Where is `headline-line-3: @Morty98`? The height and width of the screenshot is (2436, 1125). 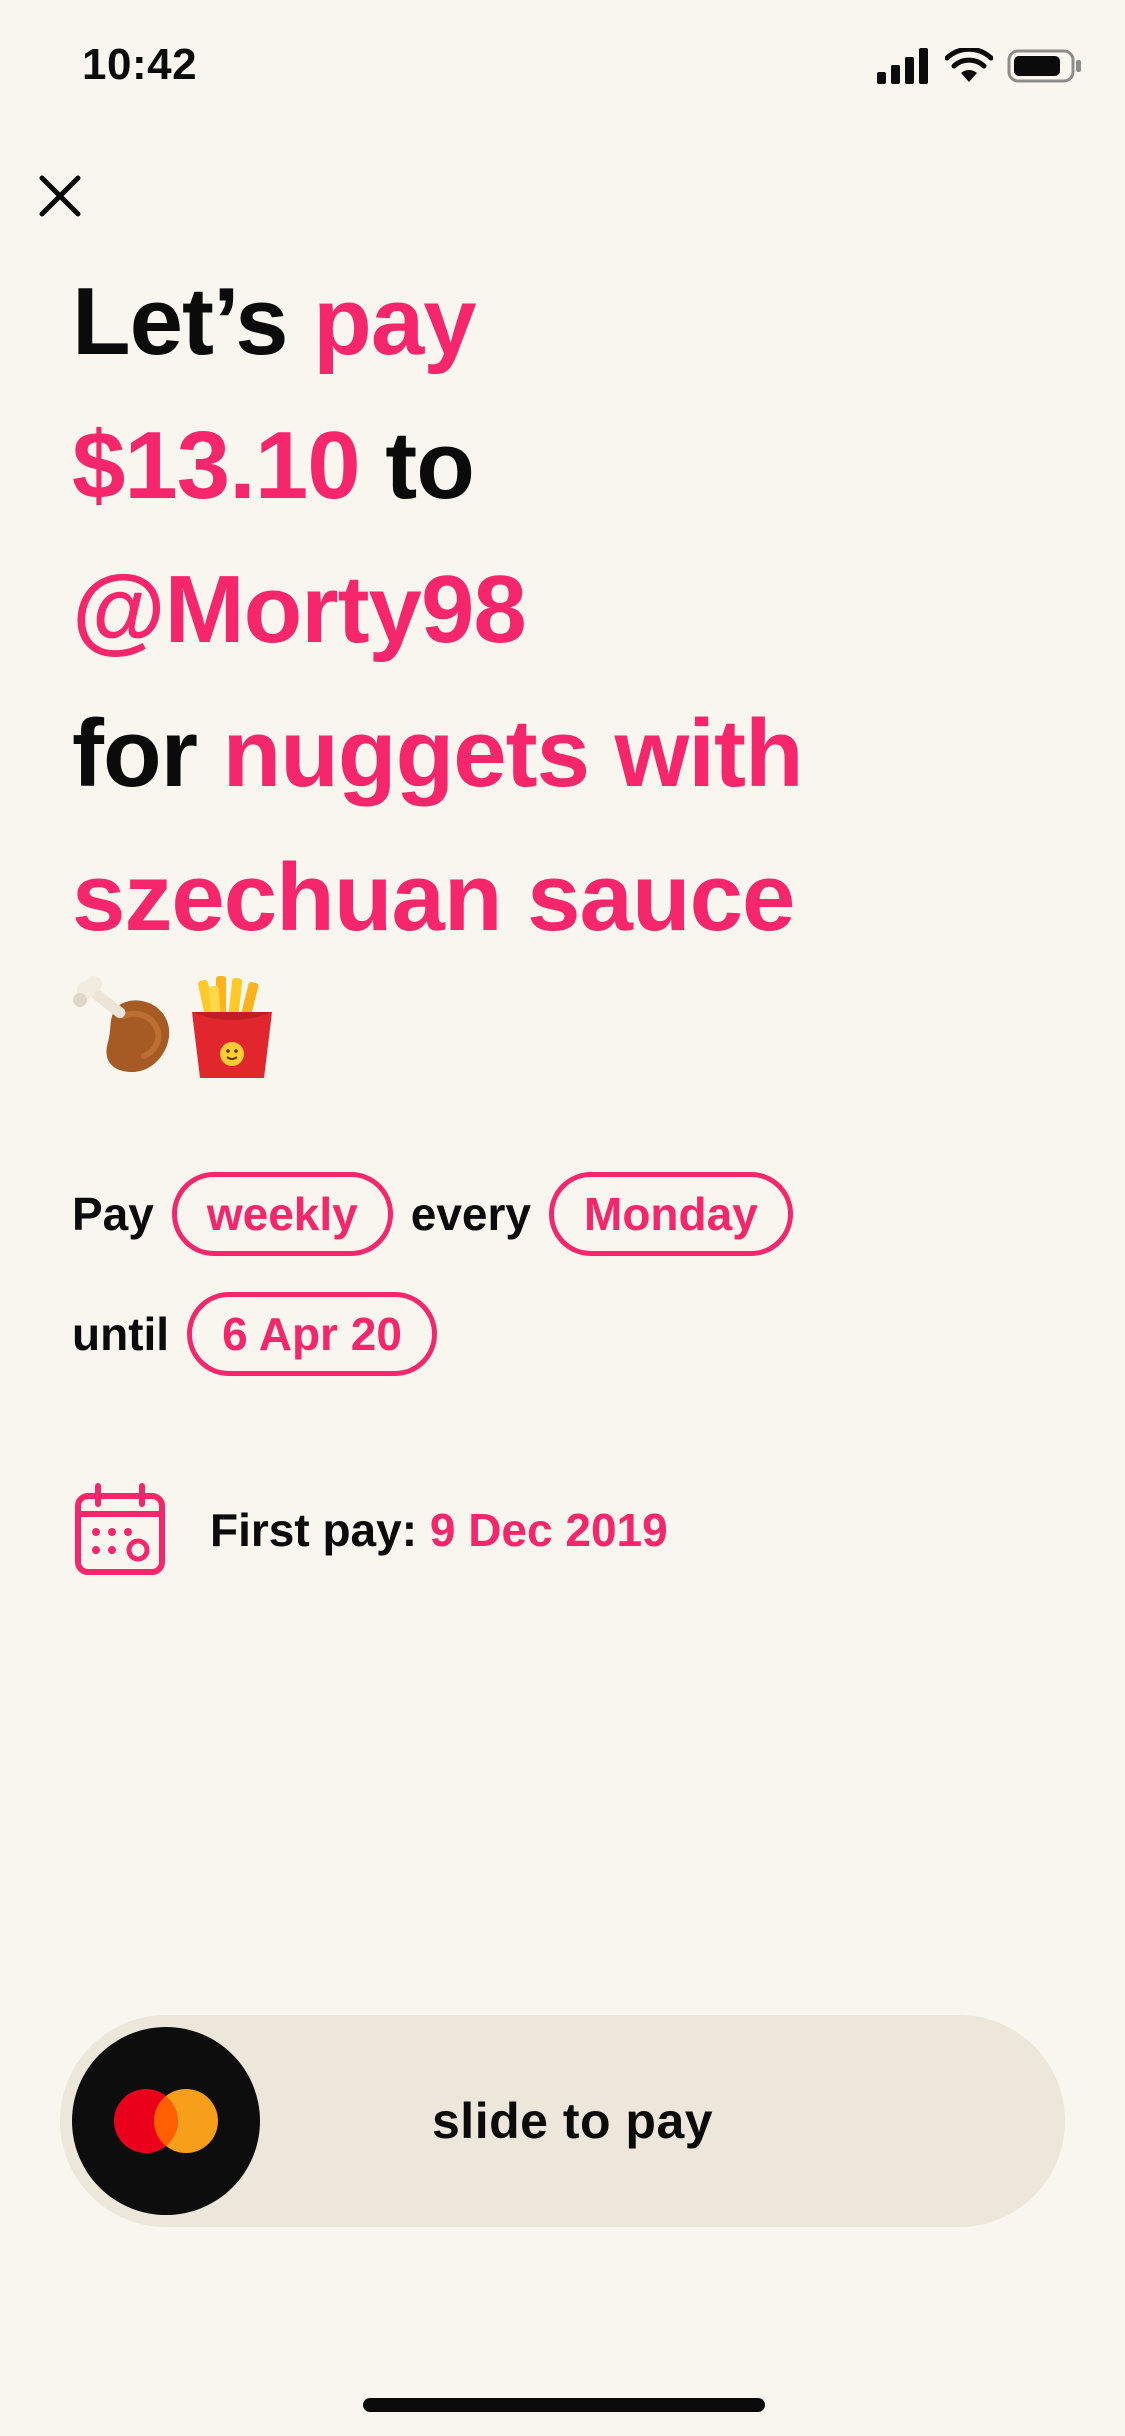 headline-line-3: @Morty98 is located at coordinates (572, 610).